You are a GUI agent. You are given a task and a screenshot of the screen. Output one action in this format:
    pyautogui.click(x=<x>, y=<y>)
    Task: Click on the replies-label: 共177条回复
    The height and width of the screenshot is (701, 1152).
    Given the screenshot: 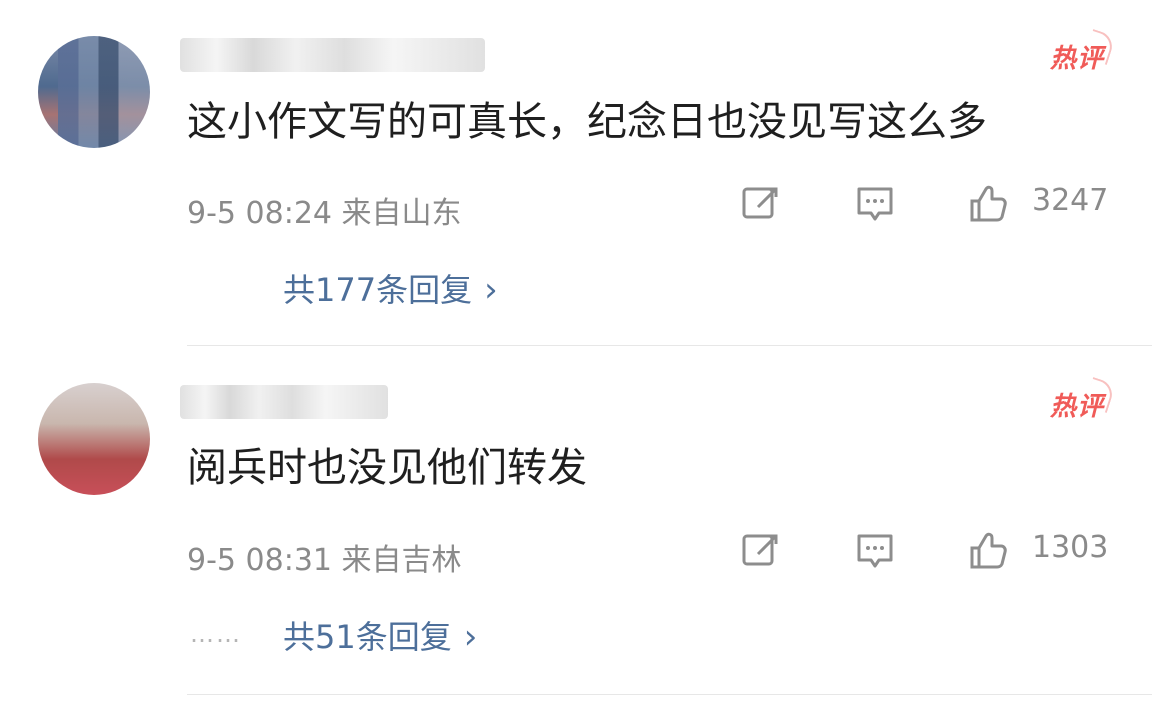 What is the action you would take?
    pyautogui.click(x=378, y=290)
    